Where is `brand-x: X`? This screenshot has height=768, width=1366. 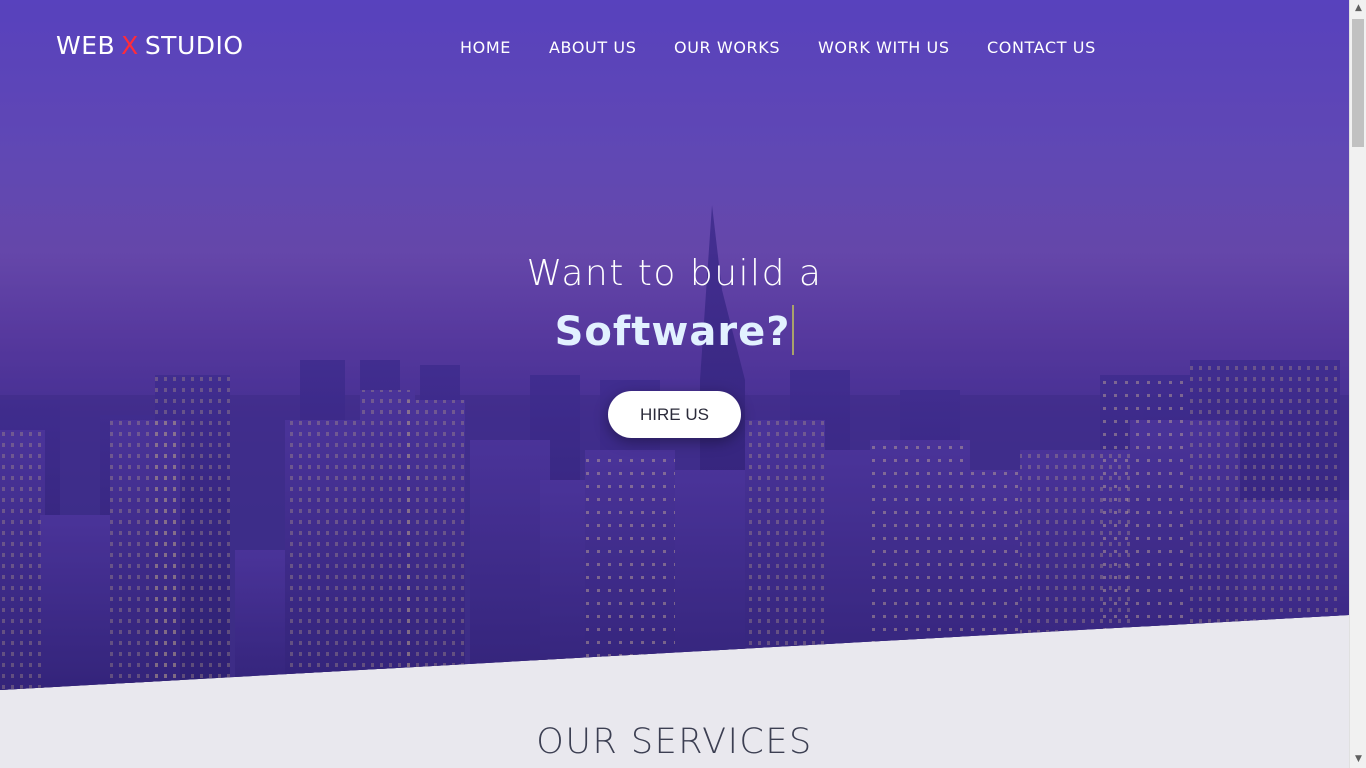
brand-x: X is located at coordinates (130, 45).